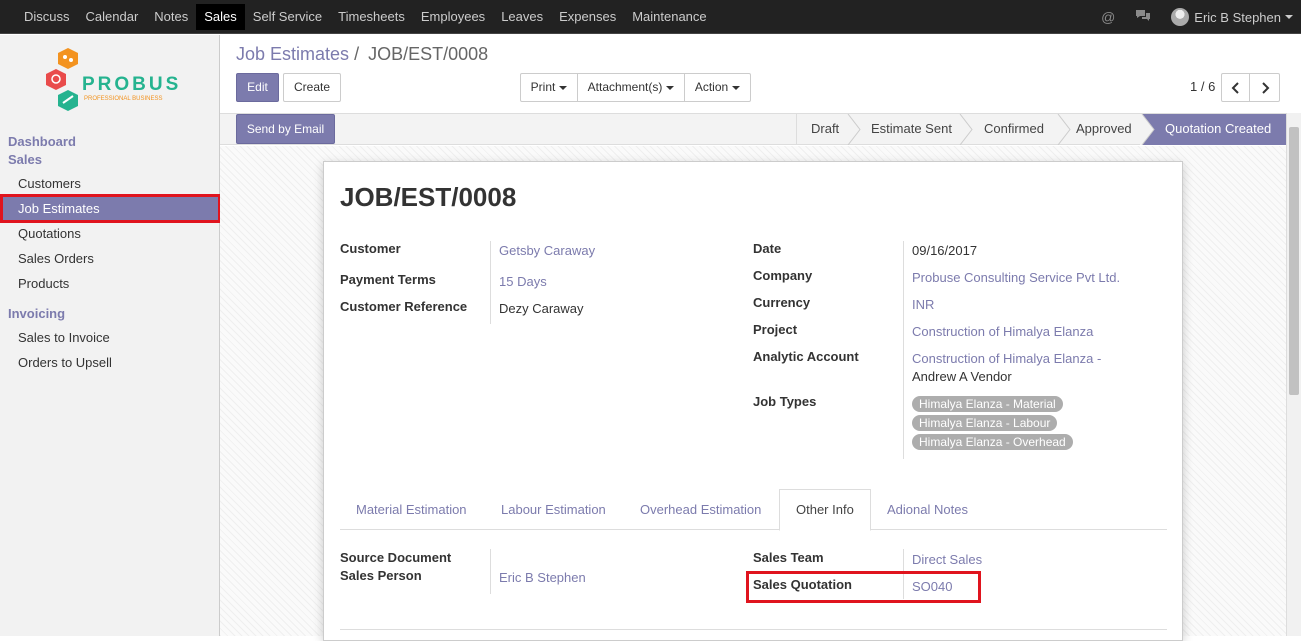 Image resolution: width=1301 pixels, height=641 pixels. I want to click on stage-approved: Approved, so click(1104, 129).